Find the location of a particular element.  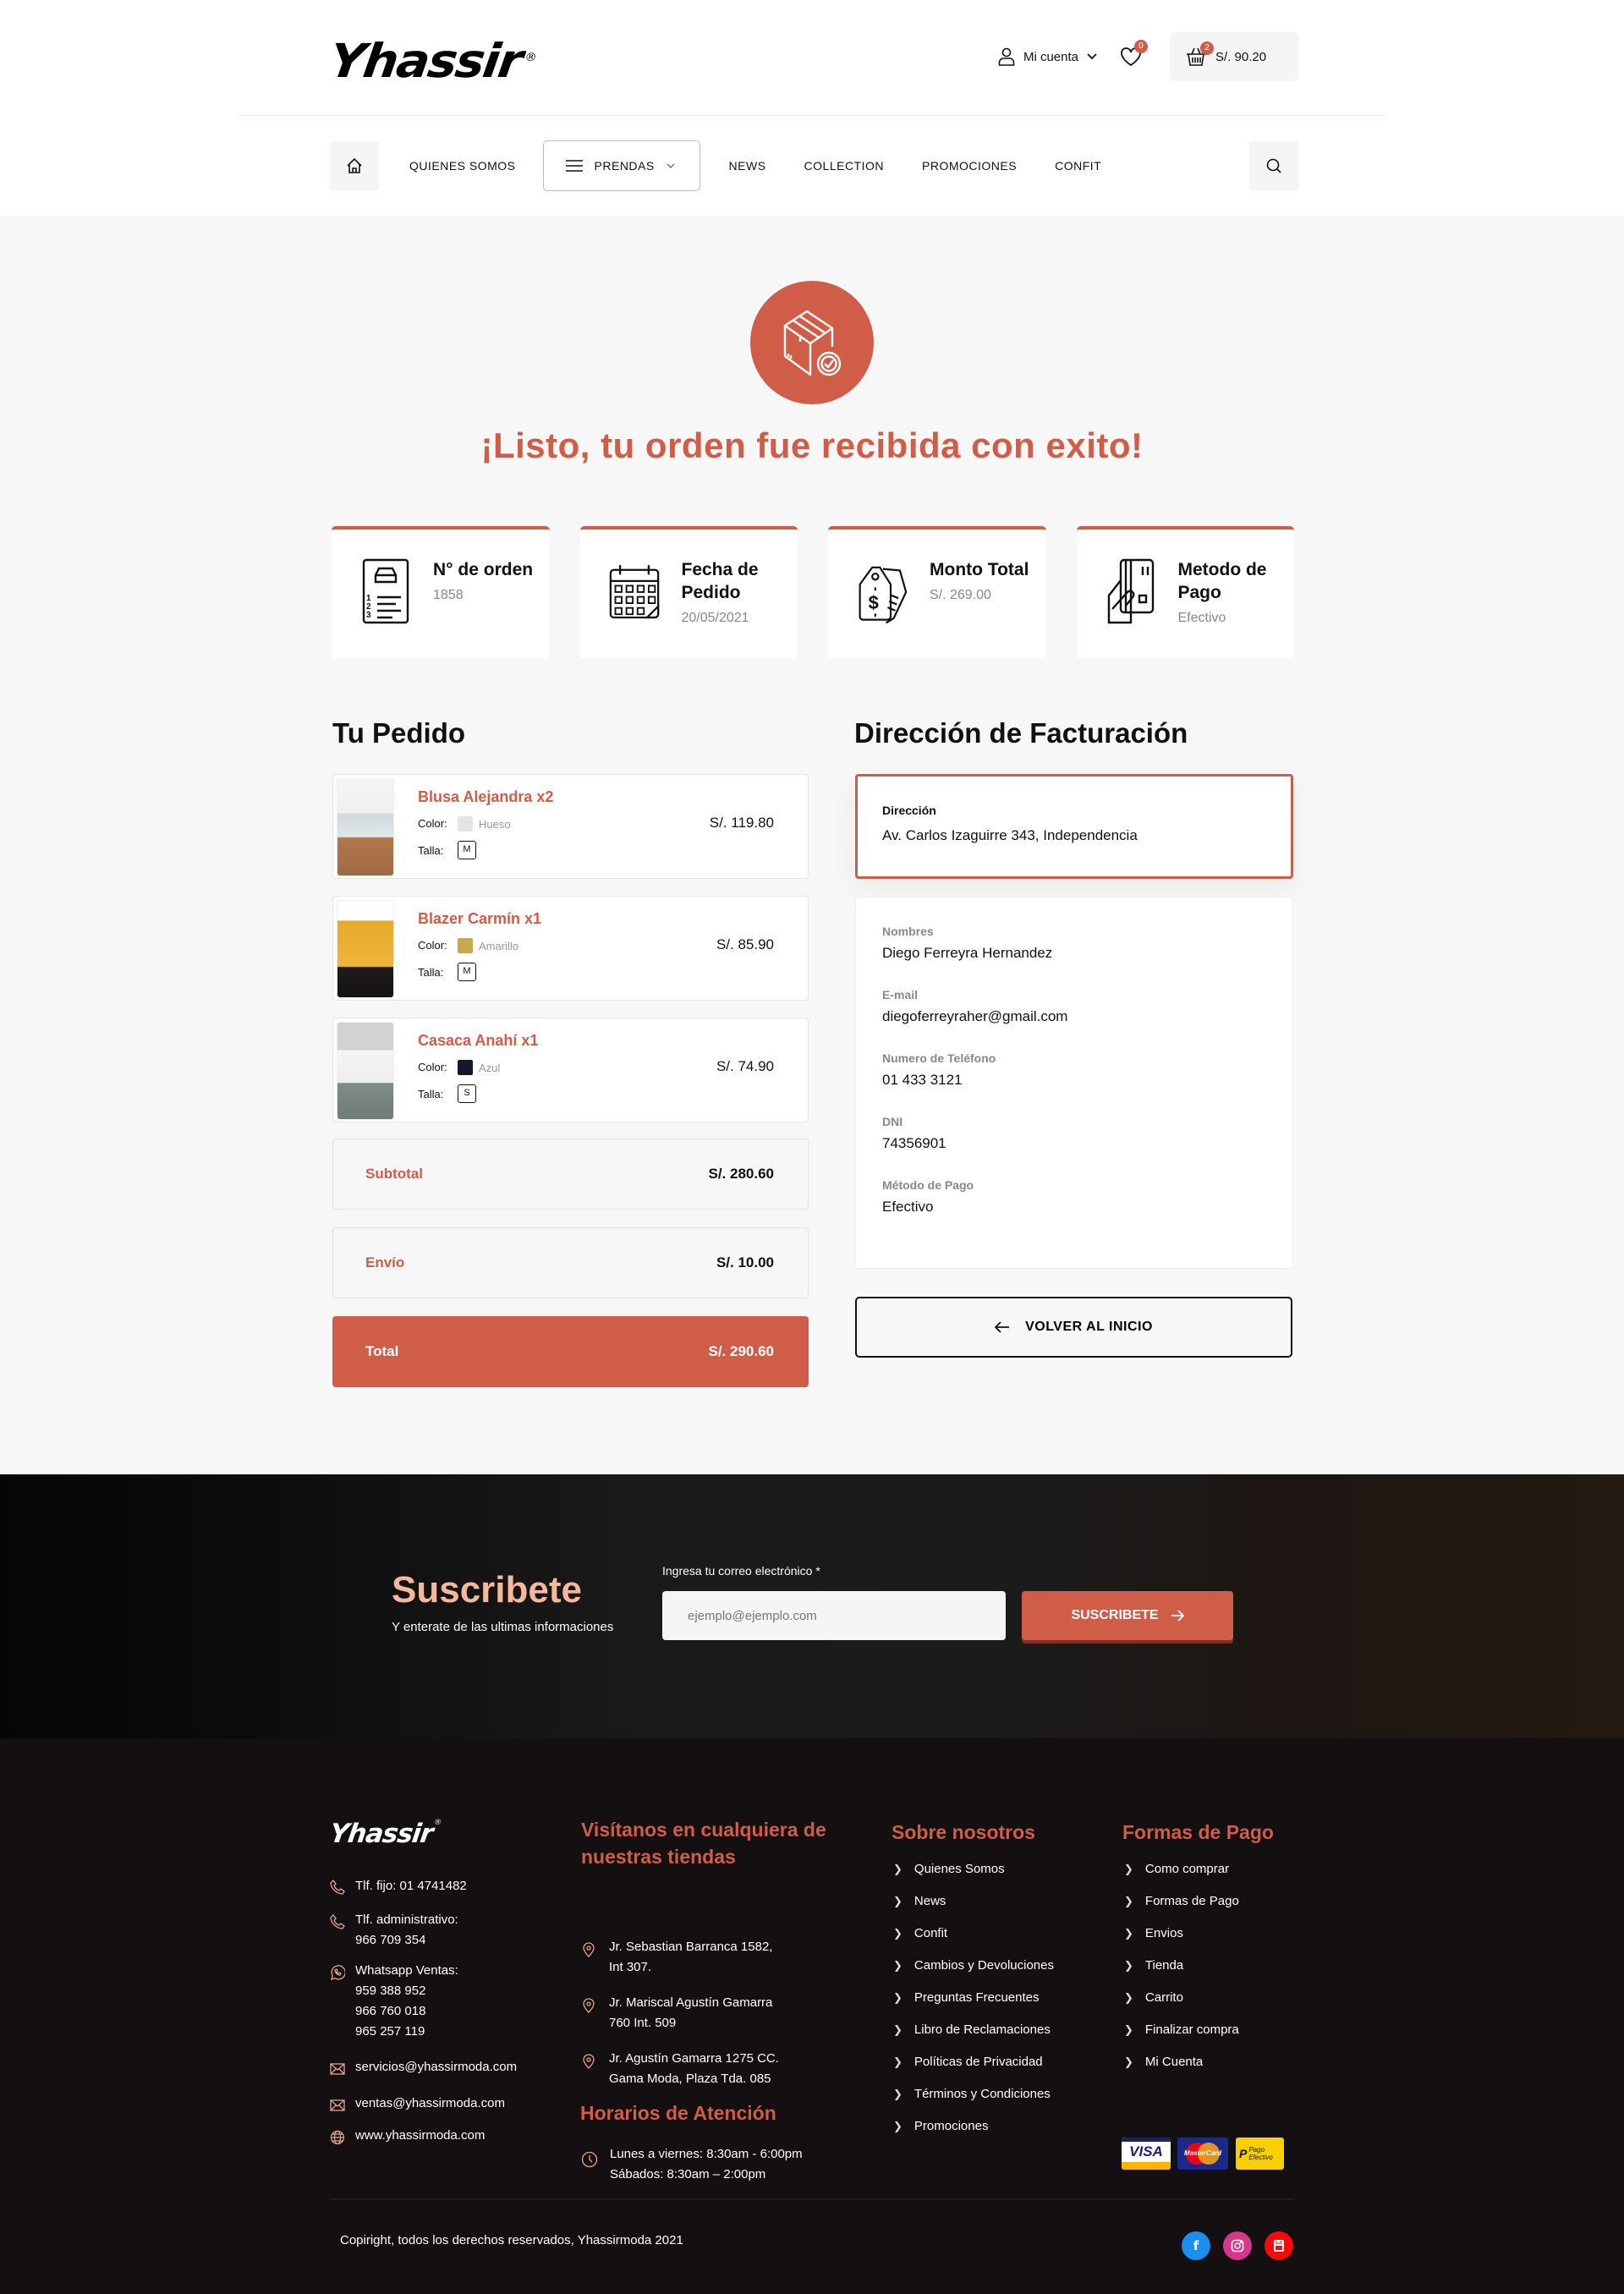

about-heading: Sobre nosotros is located at coordinates (964, 1832).